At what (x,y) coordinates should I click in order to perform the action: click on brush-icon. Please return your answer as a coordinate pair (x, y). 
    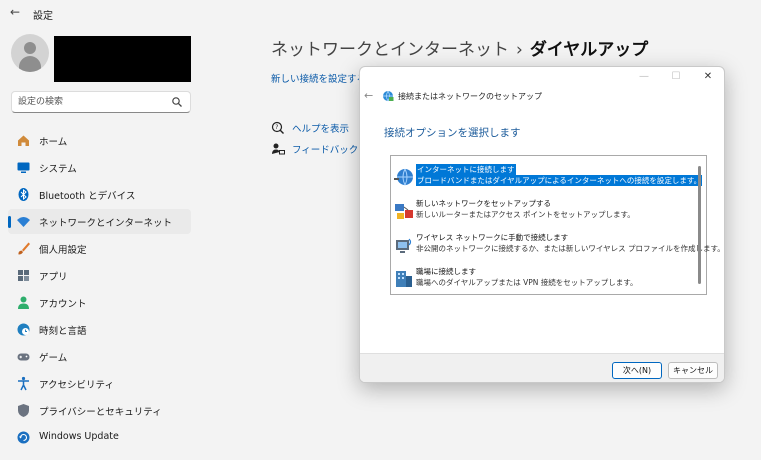
    Looking at the image, I should click on (24, 248).